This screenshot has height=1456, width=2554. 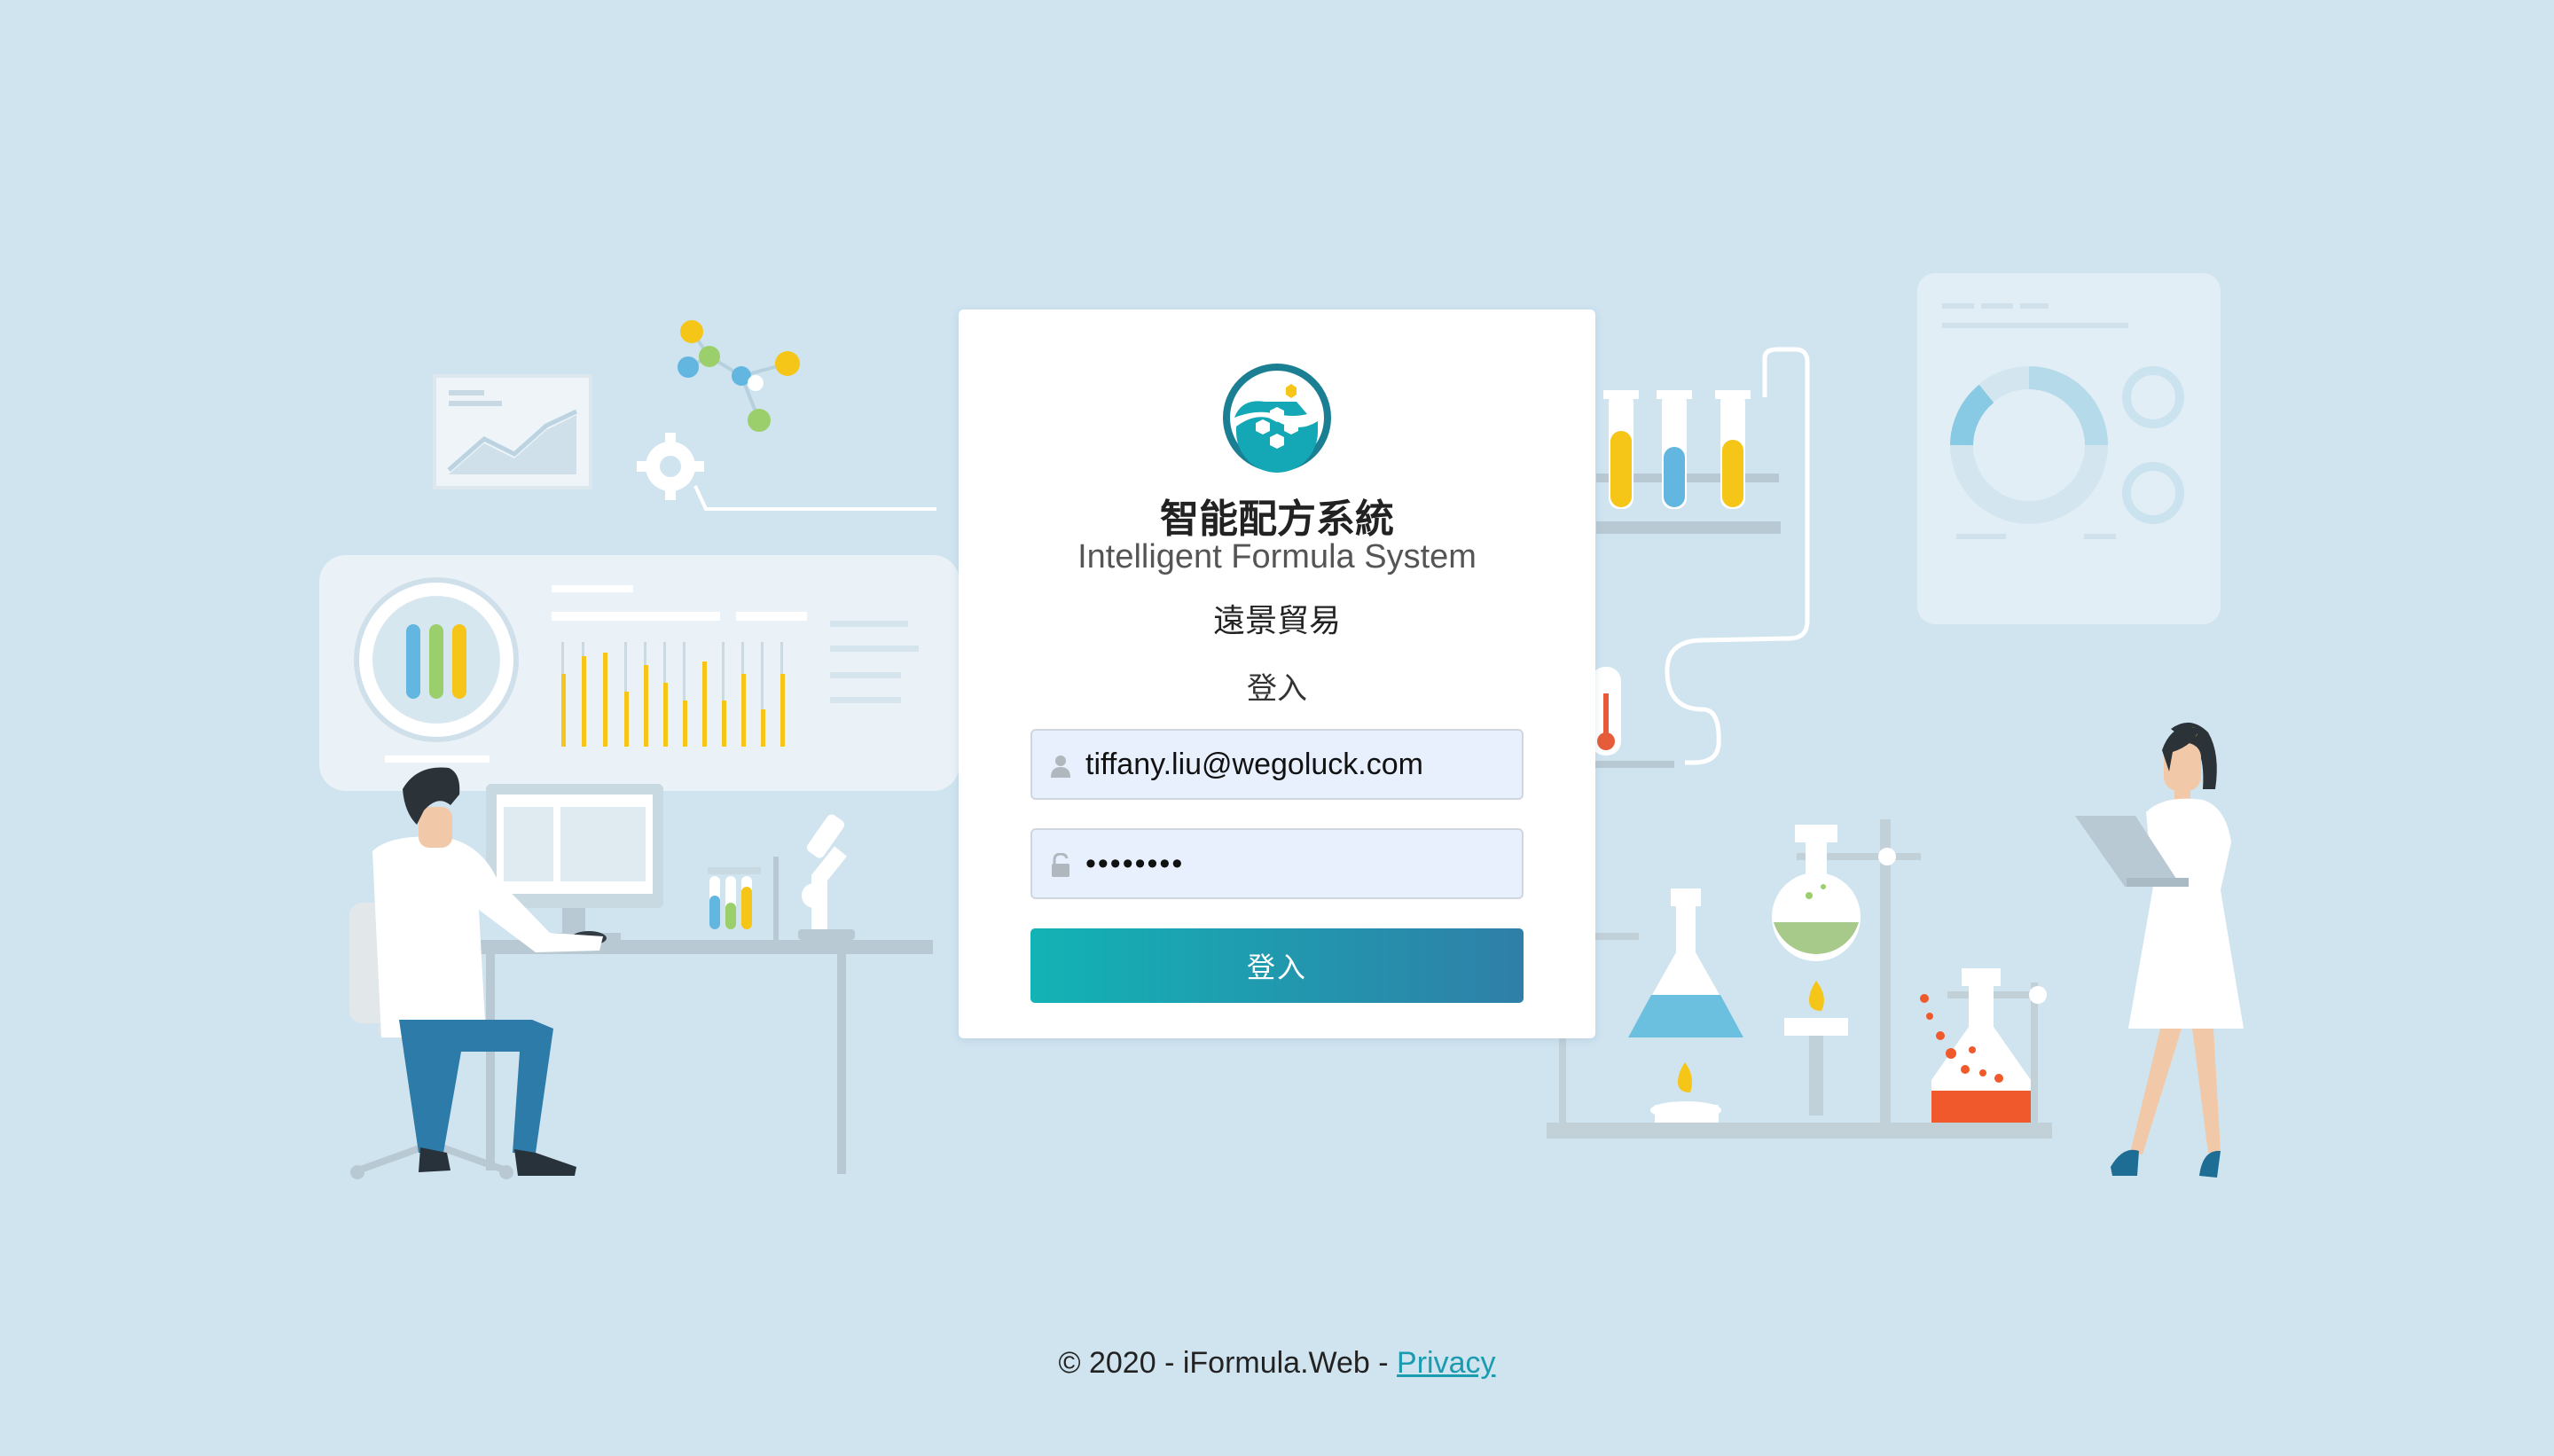 What do you see at coordinates (1298, 863) in the screenshot?
I see `password-input` at bounding box center [1298, 863].